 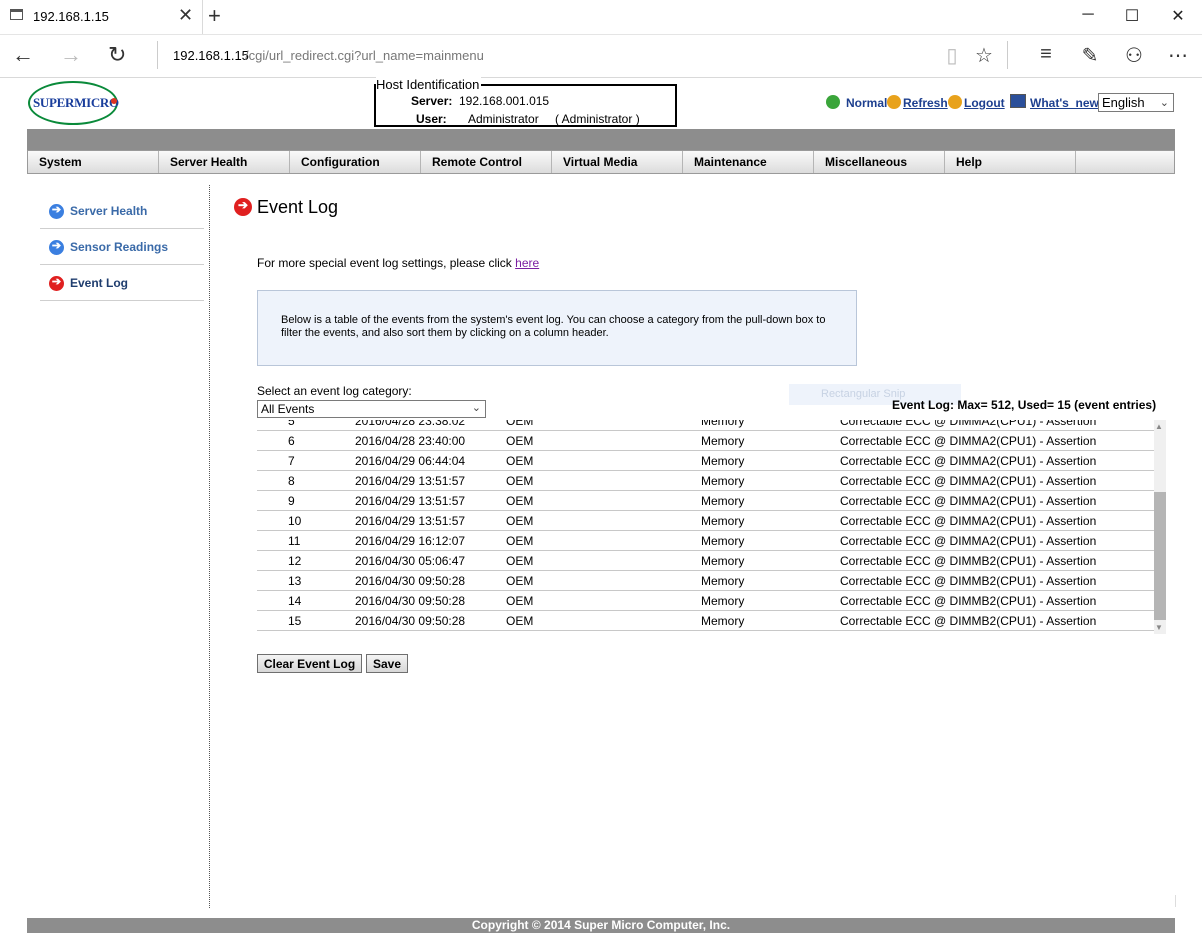 What do you see at coordinates (306, 540) in the screenshot?
I see `event-id-cell: 11` at bounding box center [306, 540].